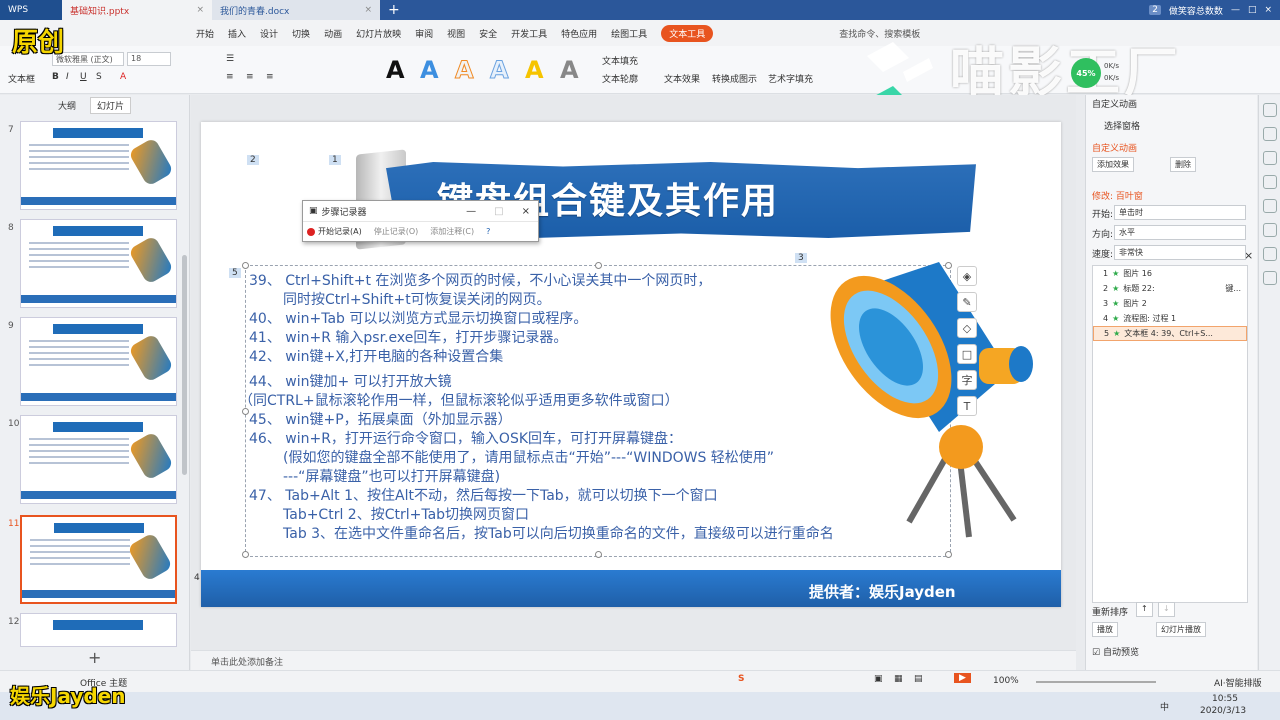  Describe the element at coordinates (579, 33) in the screenshot. I see `menu-featured: 特色应用` at that location.